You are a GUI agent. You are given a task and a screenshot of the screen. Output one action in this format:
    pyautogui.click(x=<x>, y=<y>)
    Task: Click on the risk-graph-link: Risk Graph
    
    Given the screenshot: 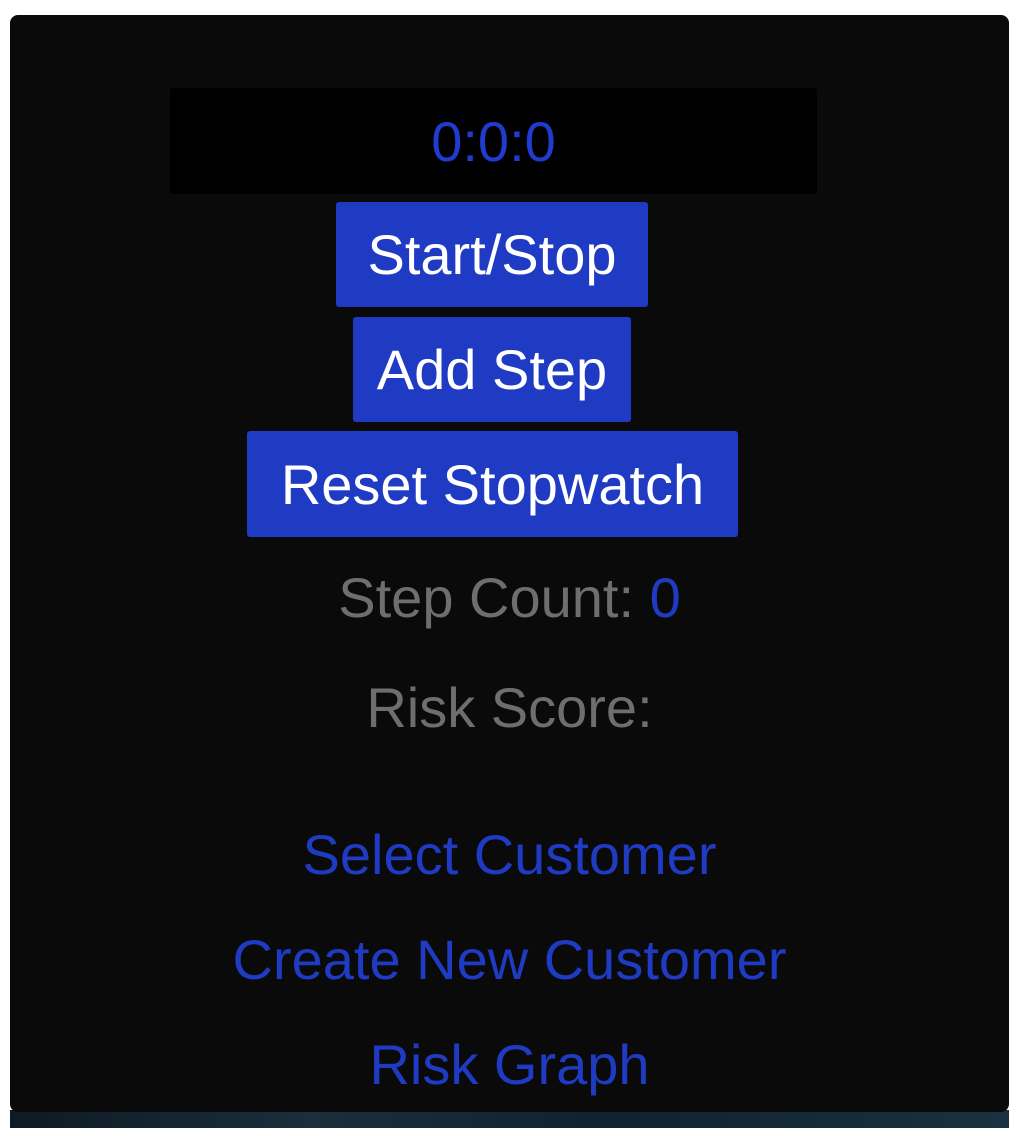 What is the action you would take?
    pyautogui.click(x=509, y=1064)
    